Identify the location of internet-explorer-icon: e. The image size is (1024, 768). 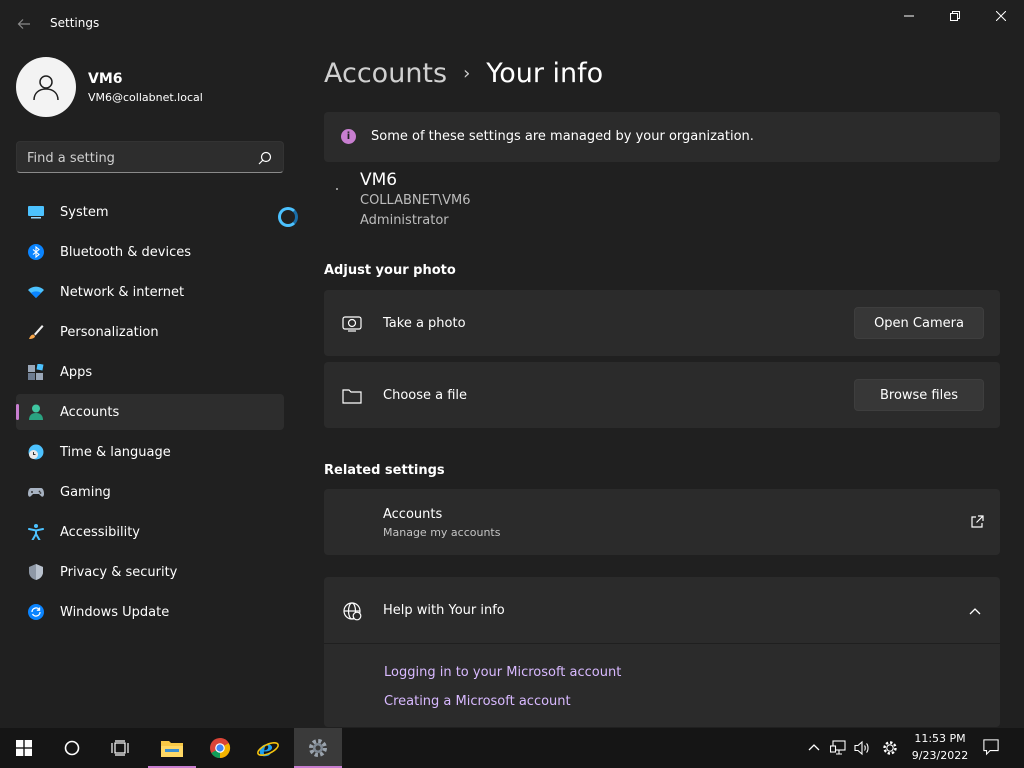
(268, 748).